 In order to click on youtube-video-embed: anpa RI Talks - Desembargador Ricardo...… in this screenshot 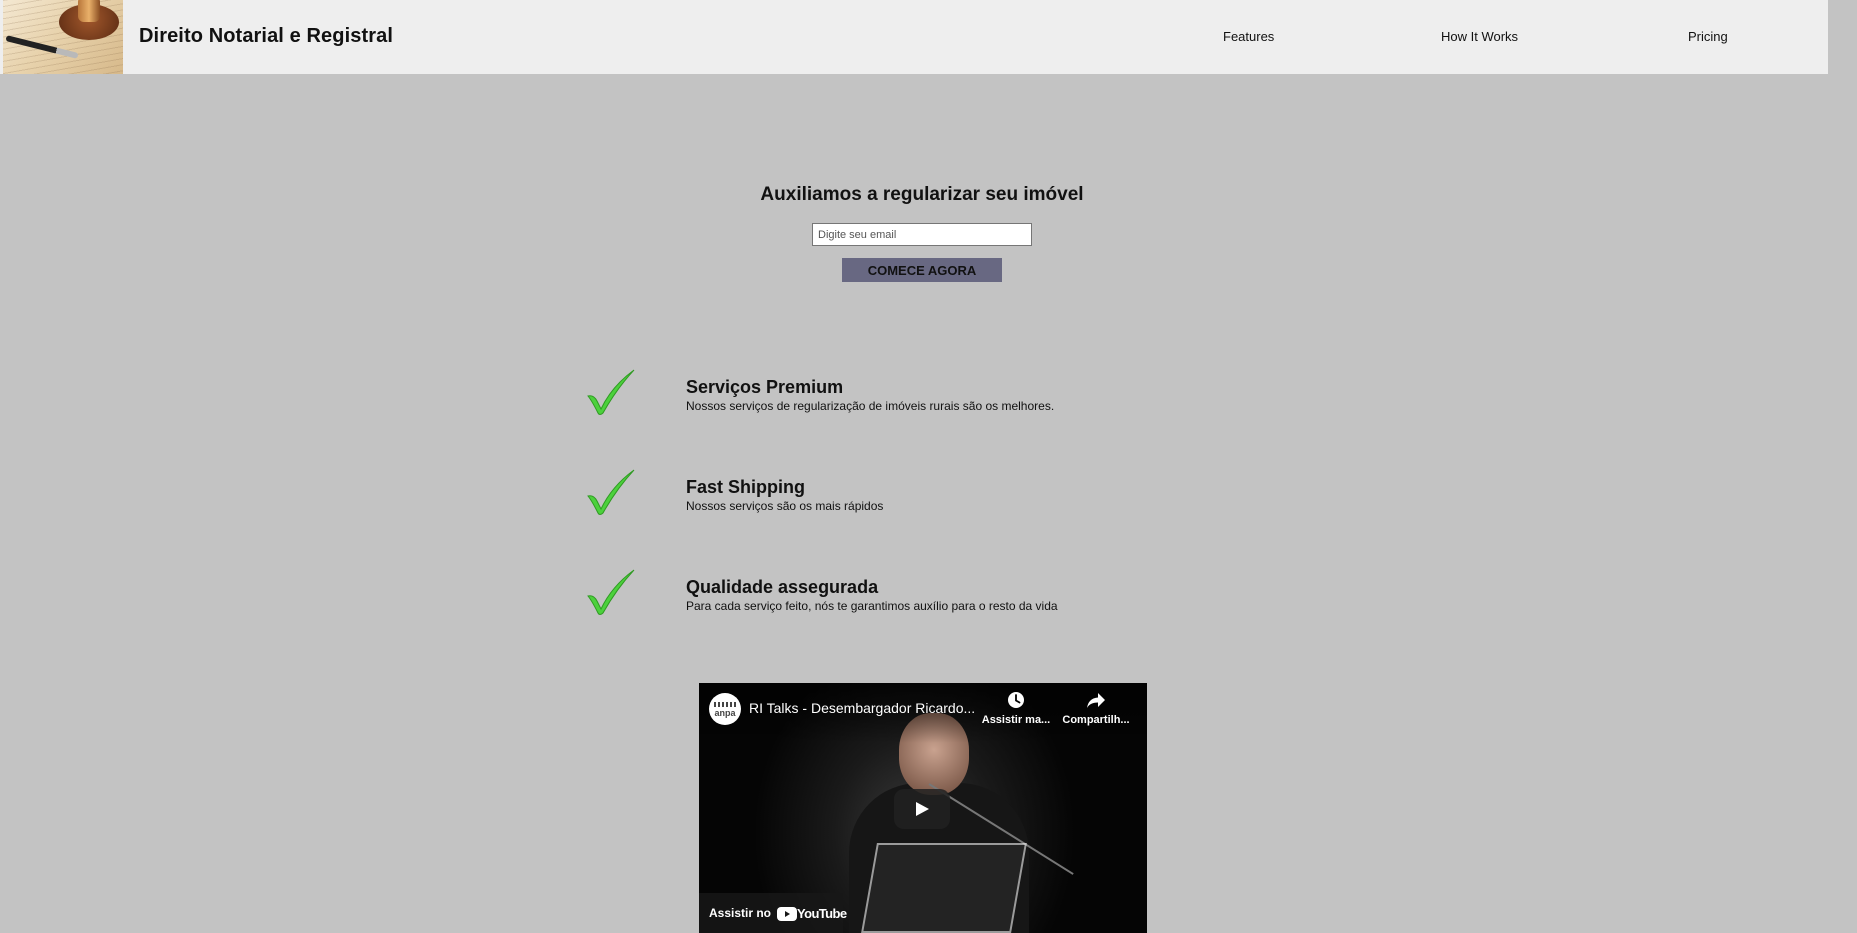, I will do `click(923, 808)`.